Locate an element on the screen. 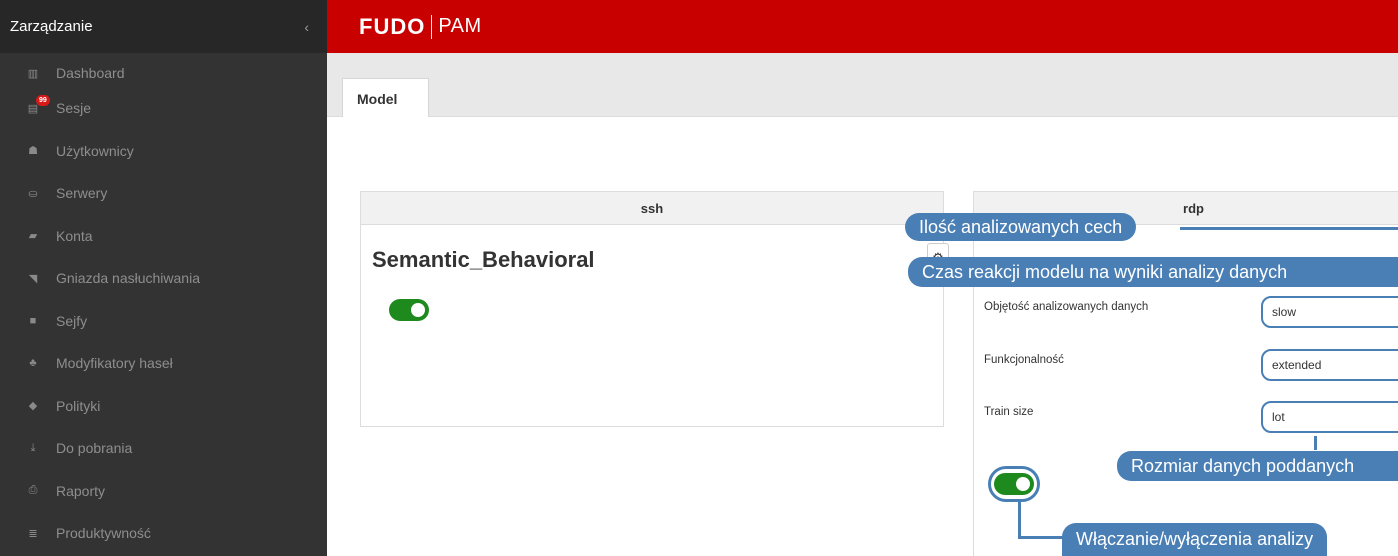 This screenshot has width=1398, height=556. field-label-train-size: Train size is located at coordinates (1009, 412).